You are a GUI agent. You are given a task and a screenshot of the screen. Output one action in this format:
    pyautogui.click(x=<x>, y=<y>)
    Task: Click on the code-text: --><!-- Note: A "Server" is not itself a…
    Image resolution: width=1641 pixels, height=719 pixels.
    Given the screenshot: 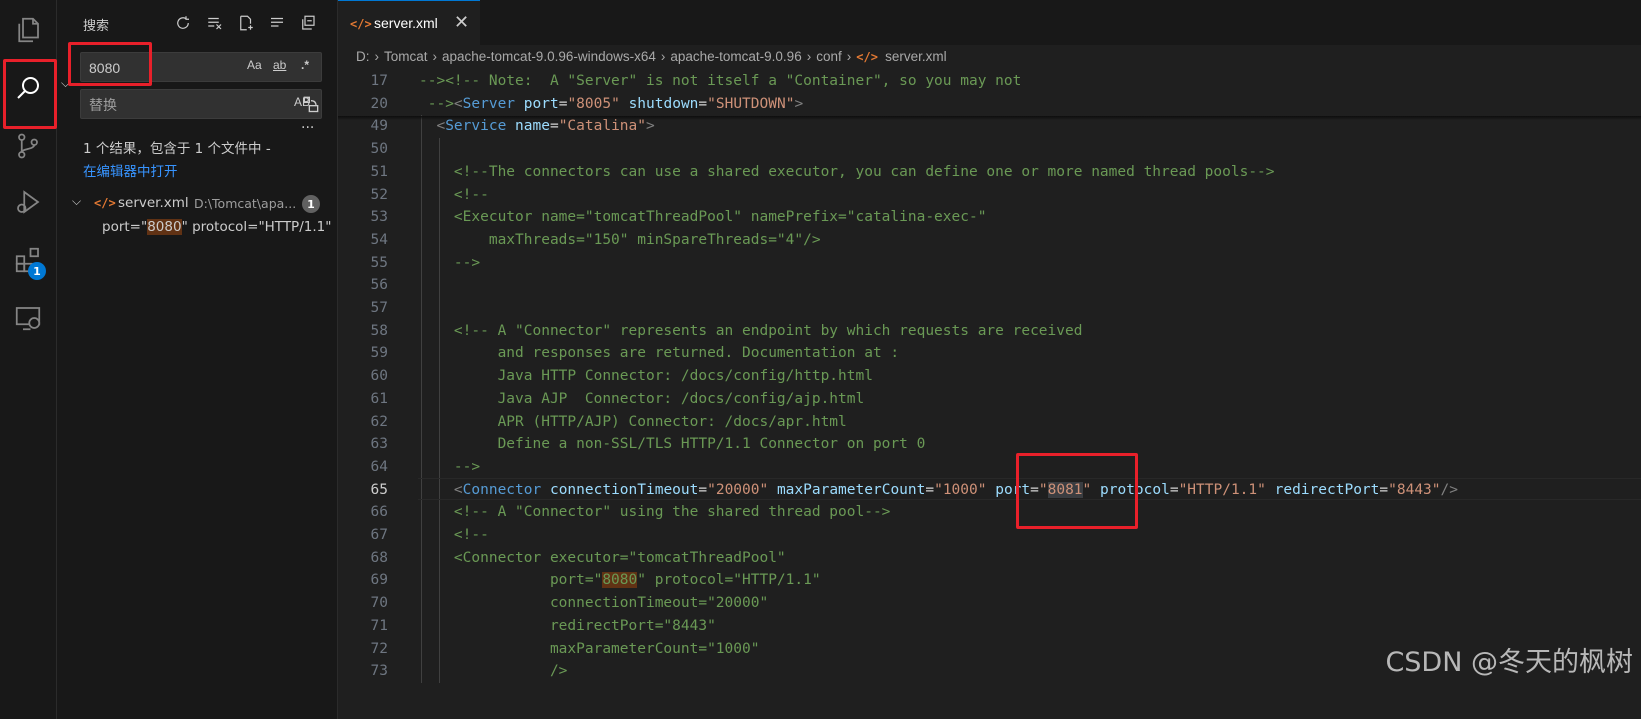 What is the action you would take?
    pyautogui.click(x=720, y=81)
    